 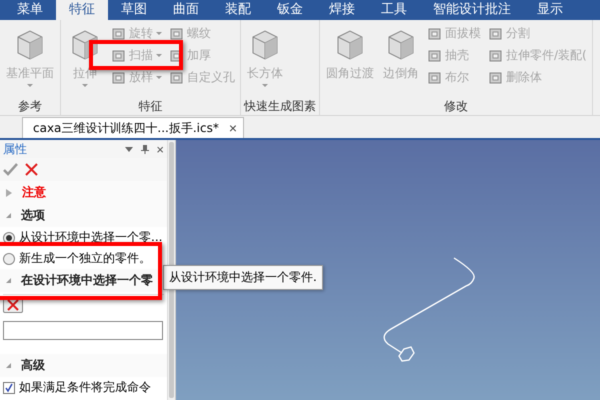 What do you see at coordinates (10, 169) in the screenshot?
I see `check-icon` at bounding box center [10, 169].